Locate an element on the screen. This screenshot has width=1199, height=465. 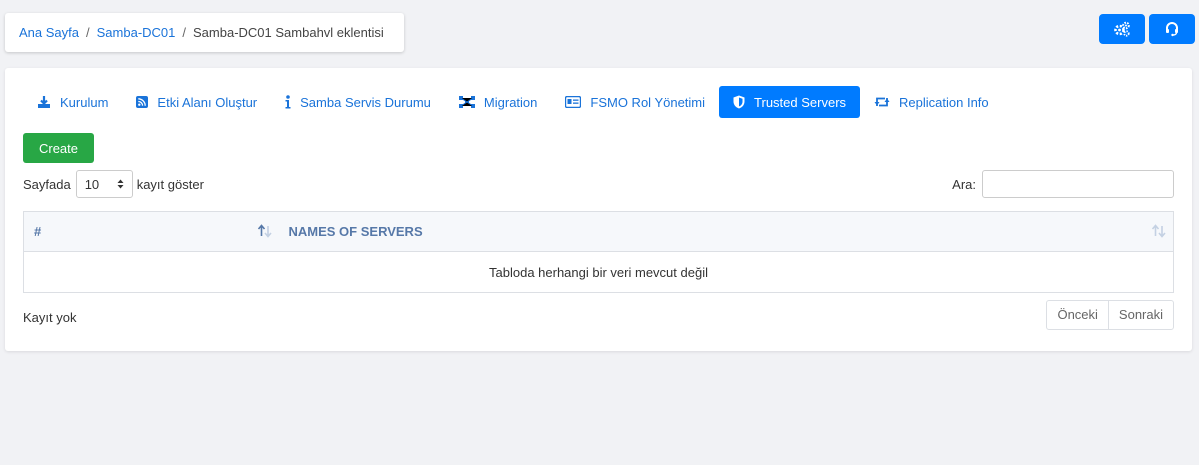
tab-etki-alani-olustur: Etki Alanı Oluştur is located at coordinates (196, 102).